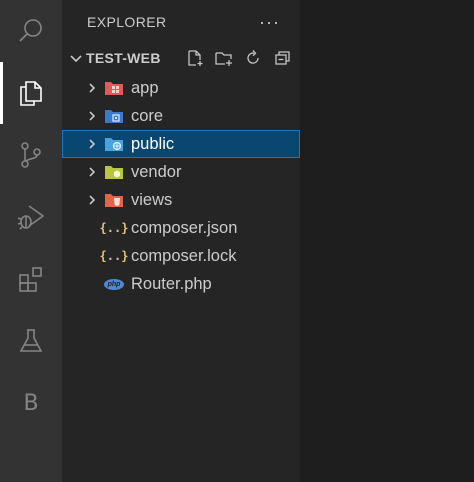 This screenshot has width=474, height=482. Describe the element at coordinates (269, 22) in the screenshot. I see `more-actions-icon: ···` at that location.